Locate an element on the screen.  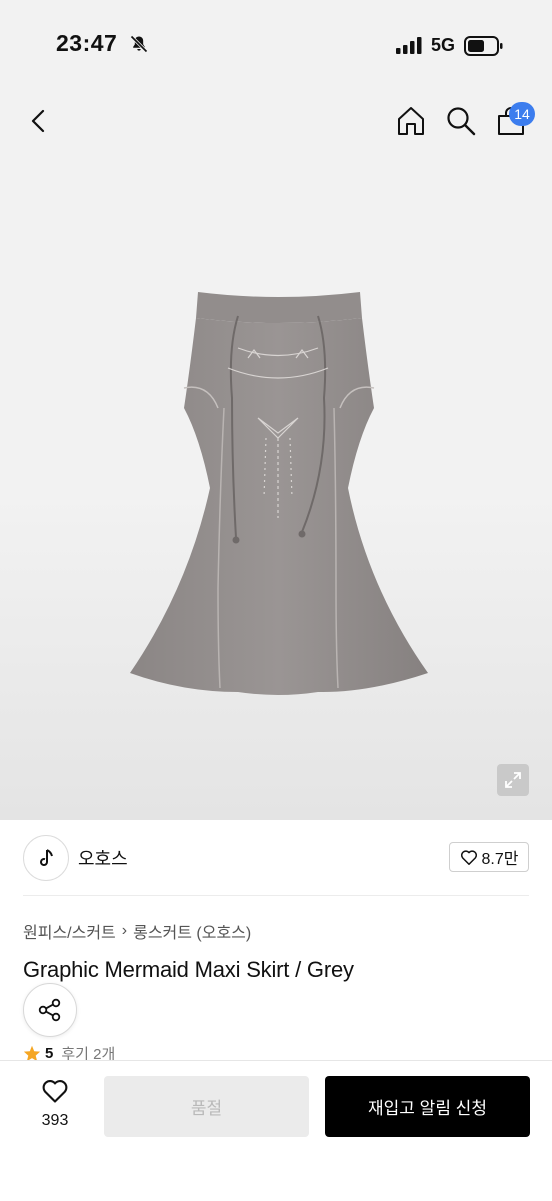
divider is located at coordinates (276, 895).